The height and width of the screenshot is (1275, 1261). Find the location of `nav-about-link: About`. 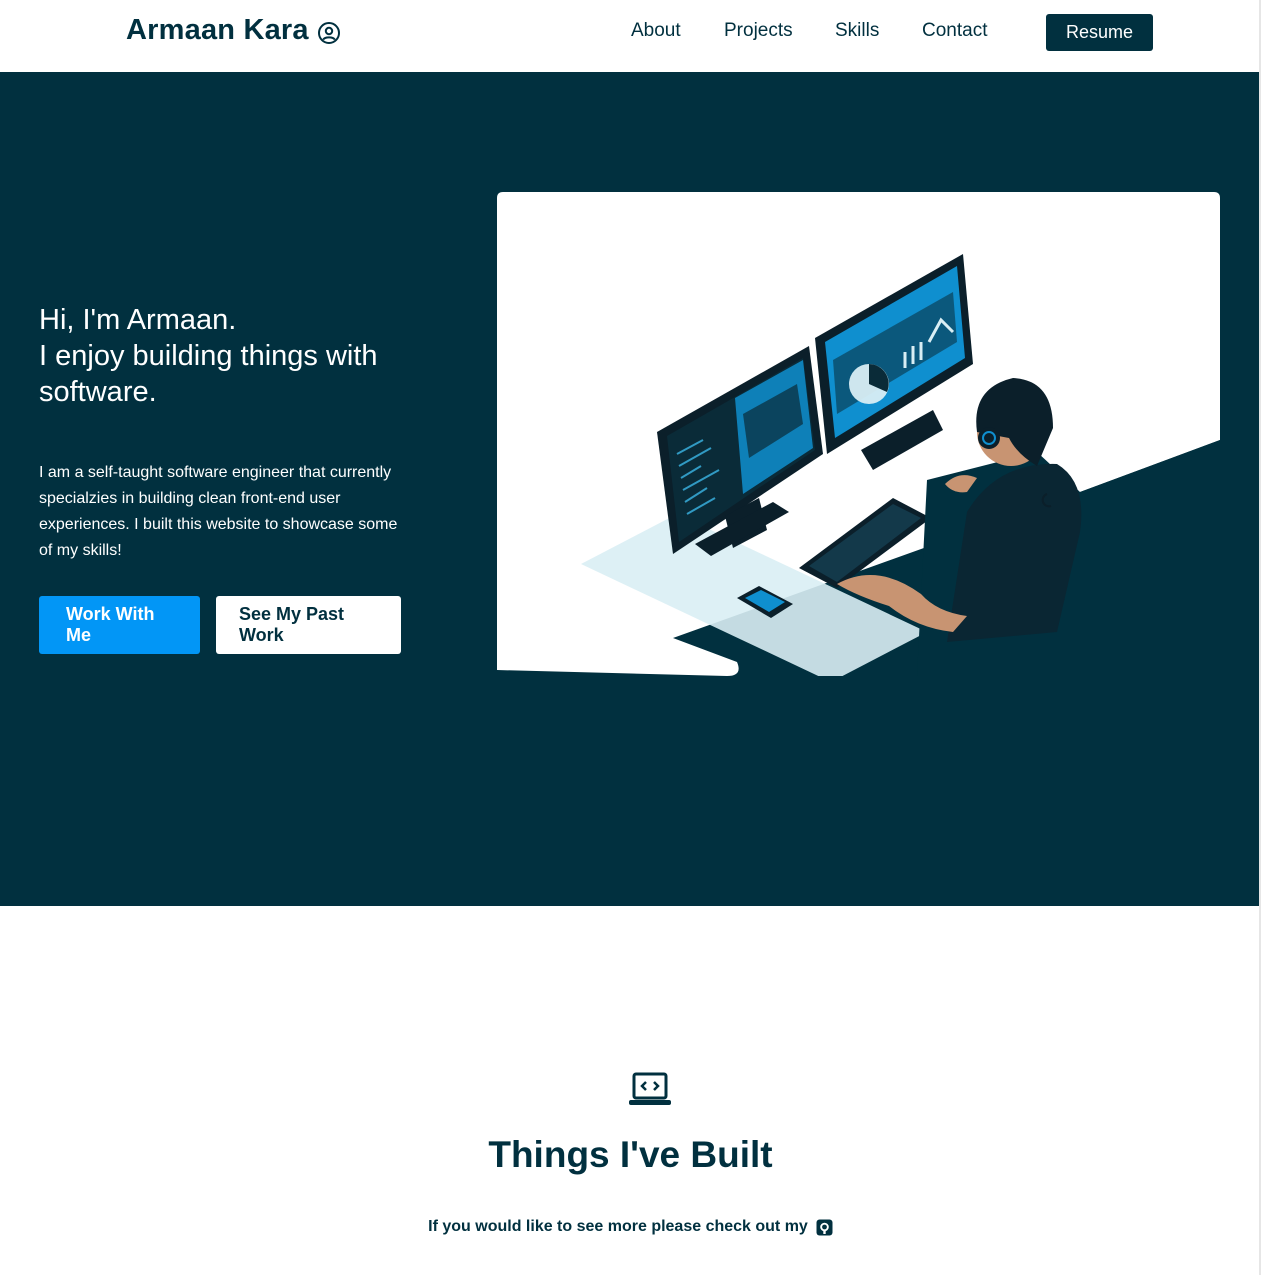

nav-about-link: About is located at coordinates (656, 31).